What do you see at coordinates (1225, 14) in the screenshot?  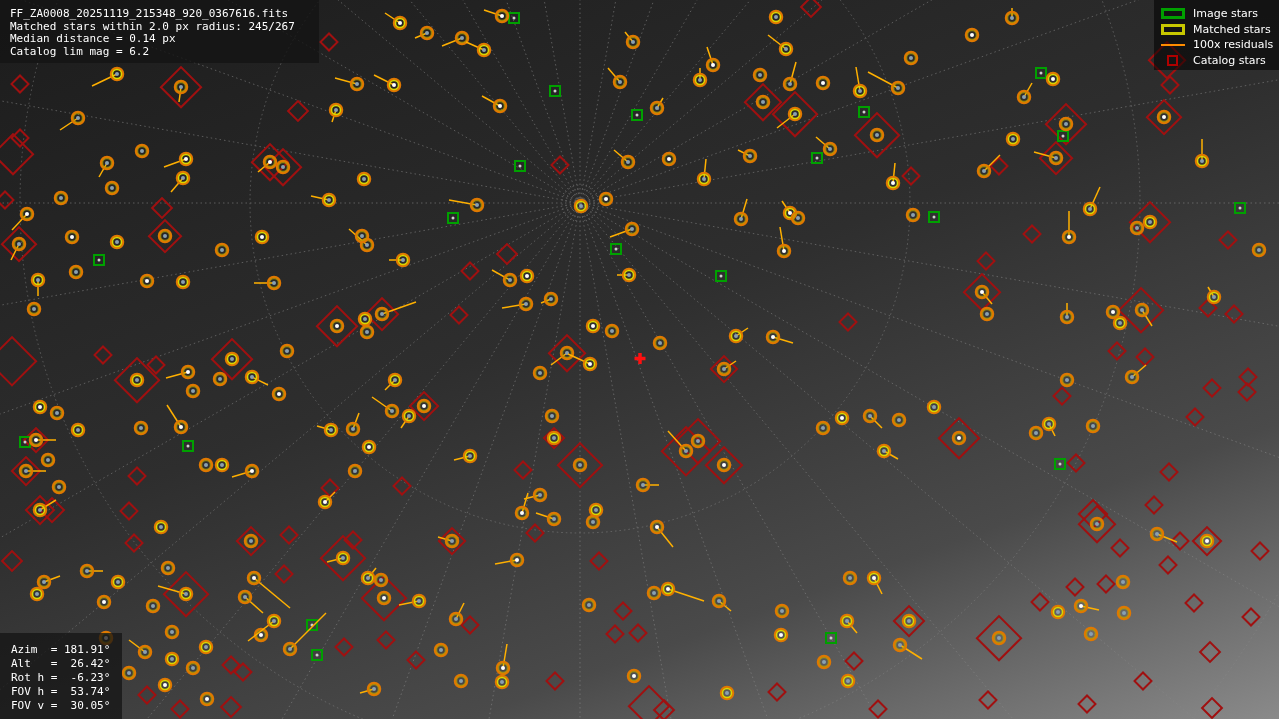 I see `legend-label: Image stars` at bounding box center [1225, 14].